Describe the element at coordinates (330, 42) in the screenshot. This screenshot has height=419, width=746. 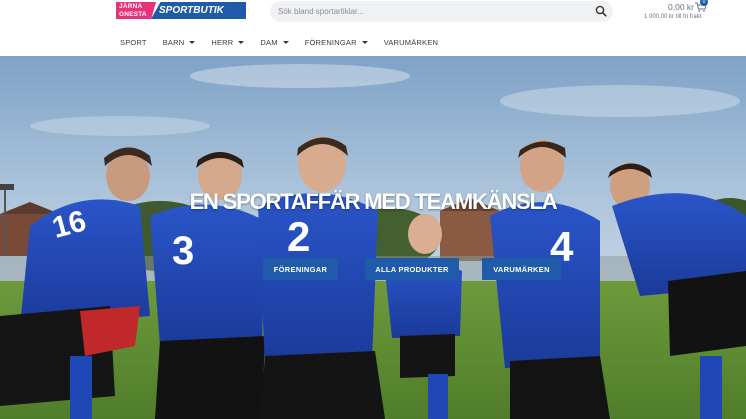
I see `nav-item-label: FÖRENINGAR` at that location.